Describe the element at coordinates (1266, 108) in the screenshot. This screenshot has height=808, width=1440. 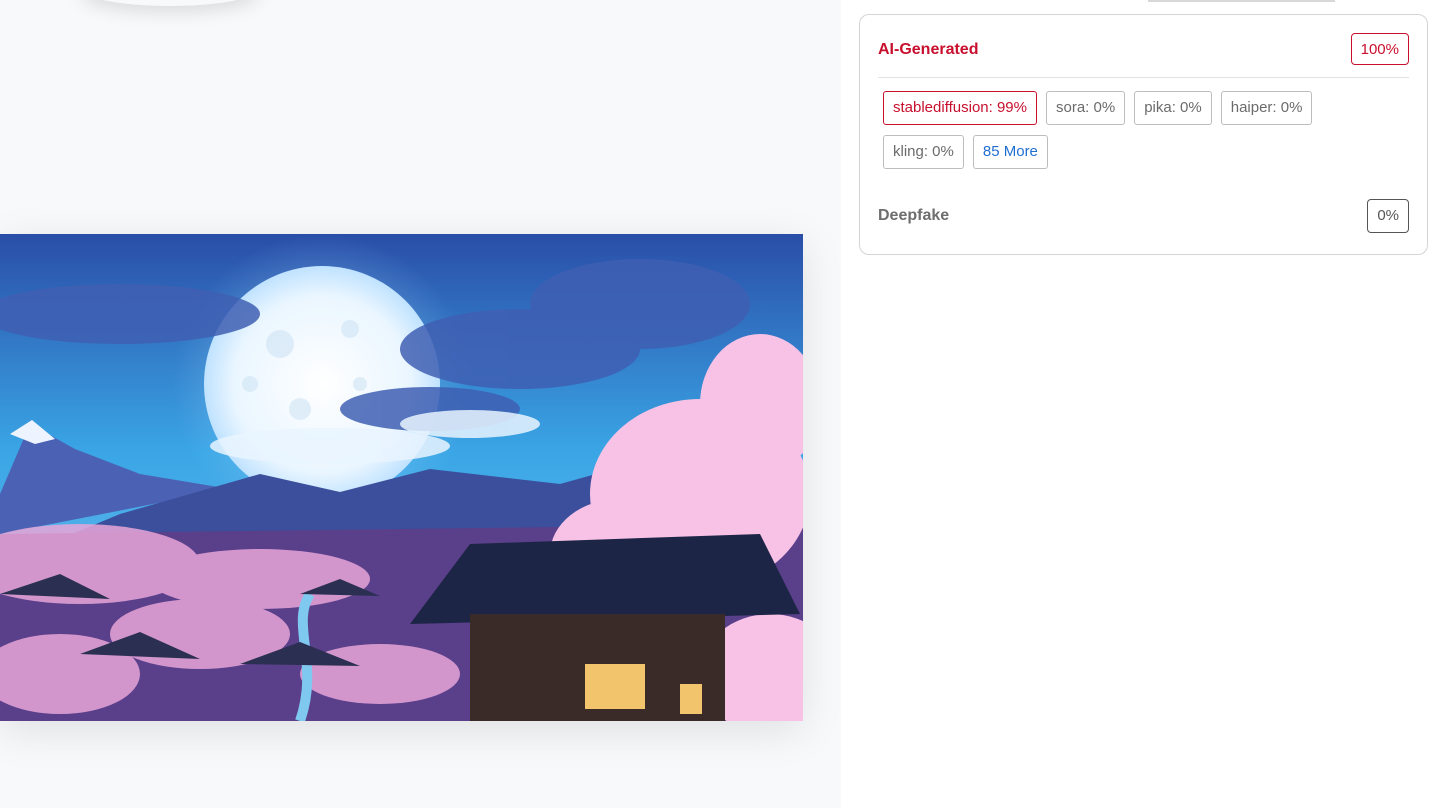
I see `model-chip-haiper: haiper: 0%` at that location.